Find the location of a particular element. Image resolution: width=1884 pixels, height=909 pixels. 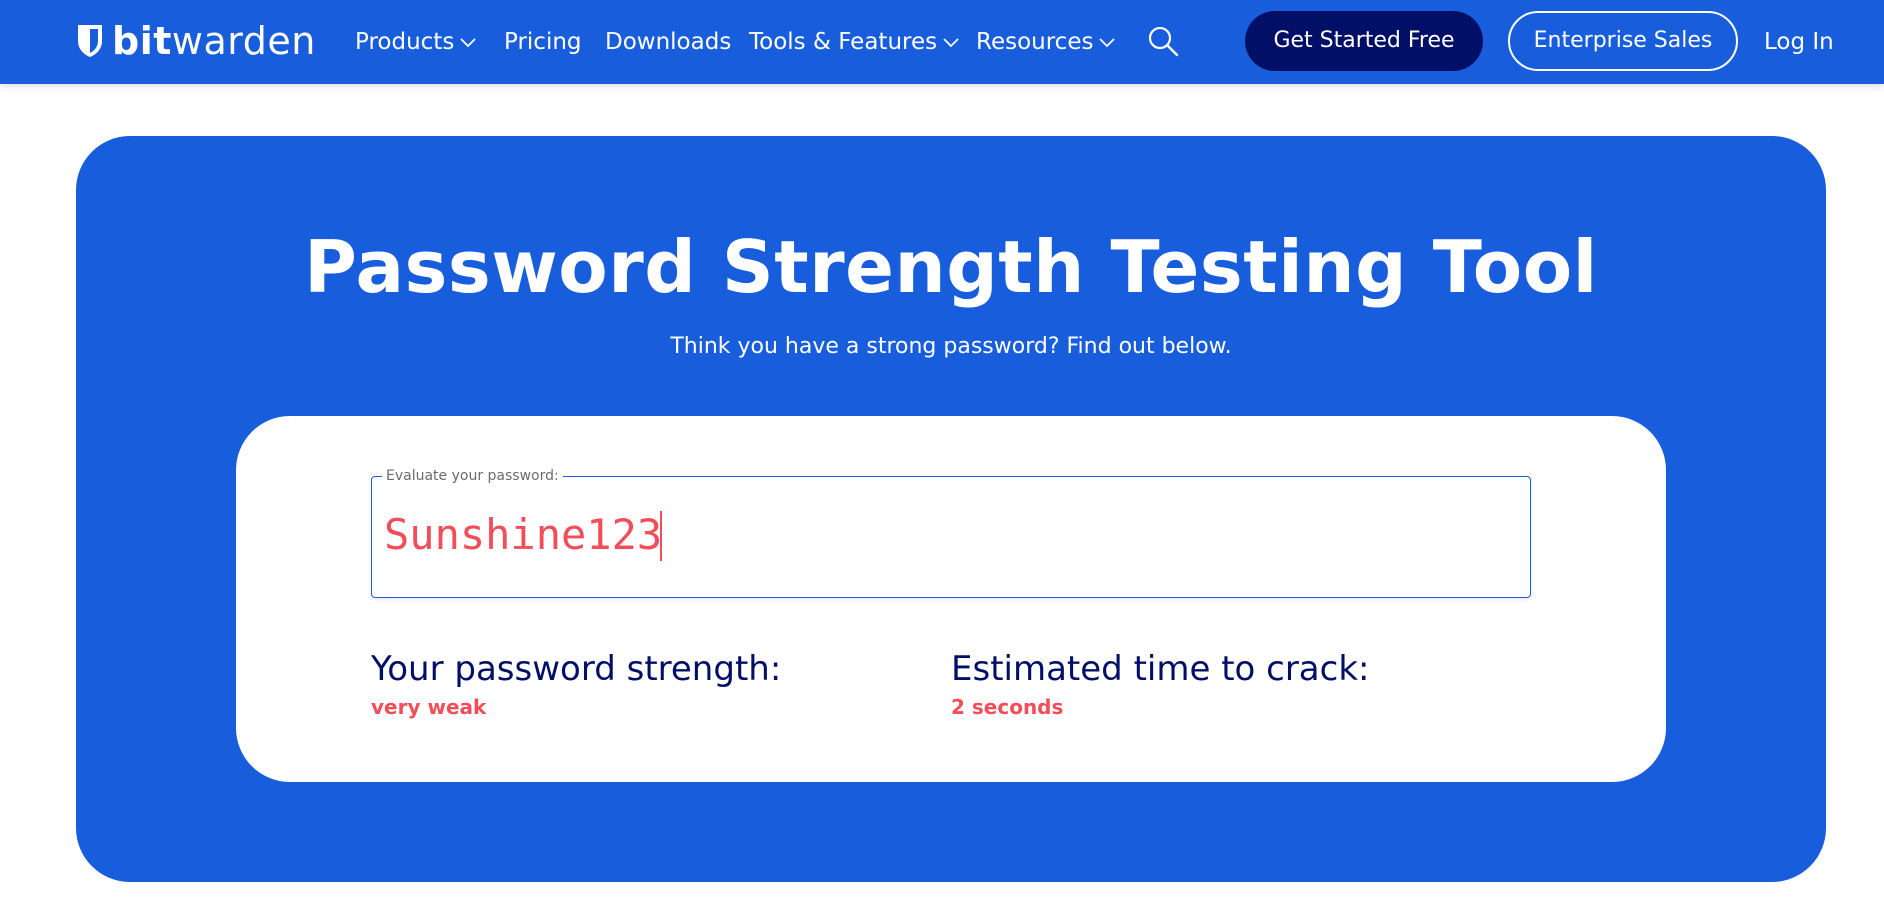

nav-resources-label: Resources is located at coordinates (1035, 42).